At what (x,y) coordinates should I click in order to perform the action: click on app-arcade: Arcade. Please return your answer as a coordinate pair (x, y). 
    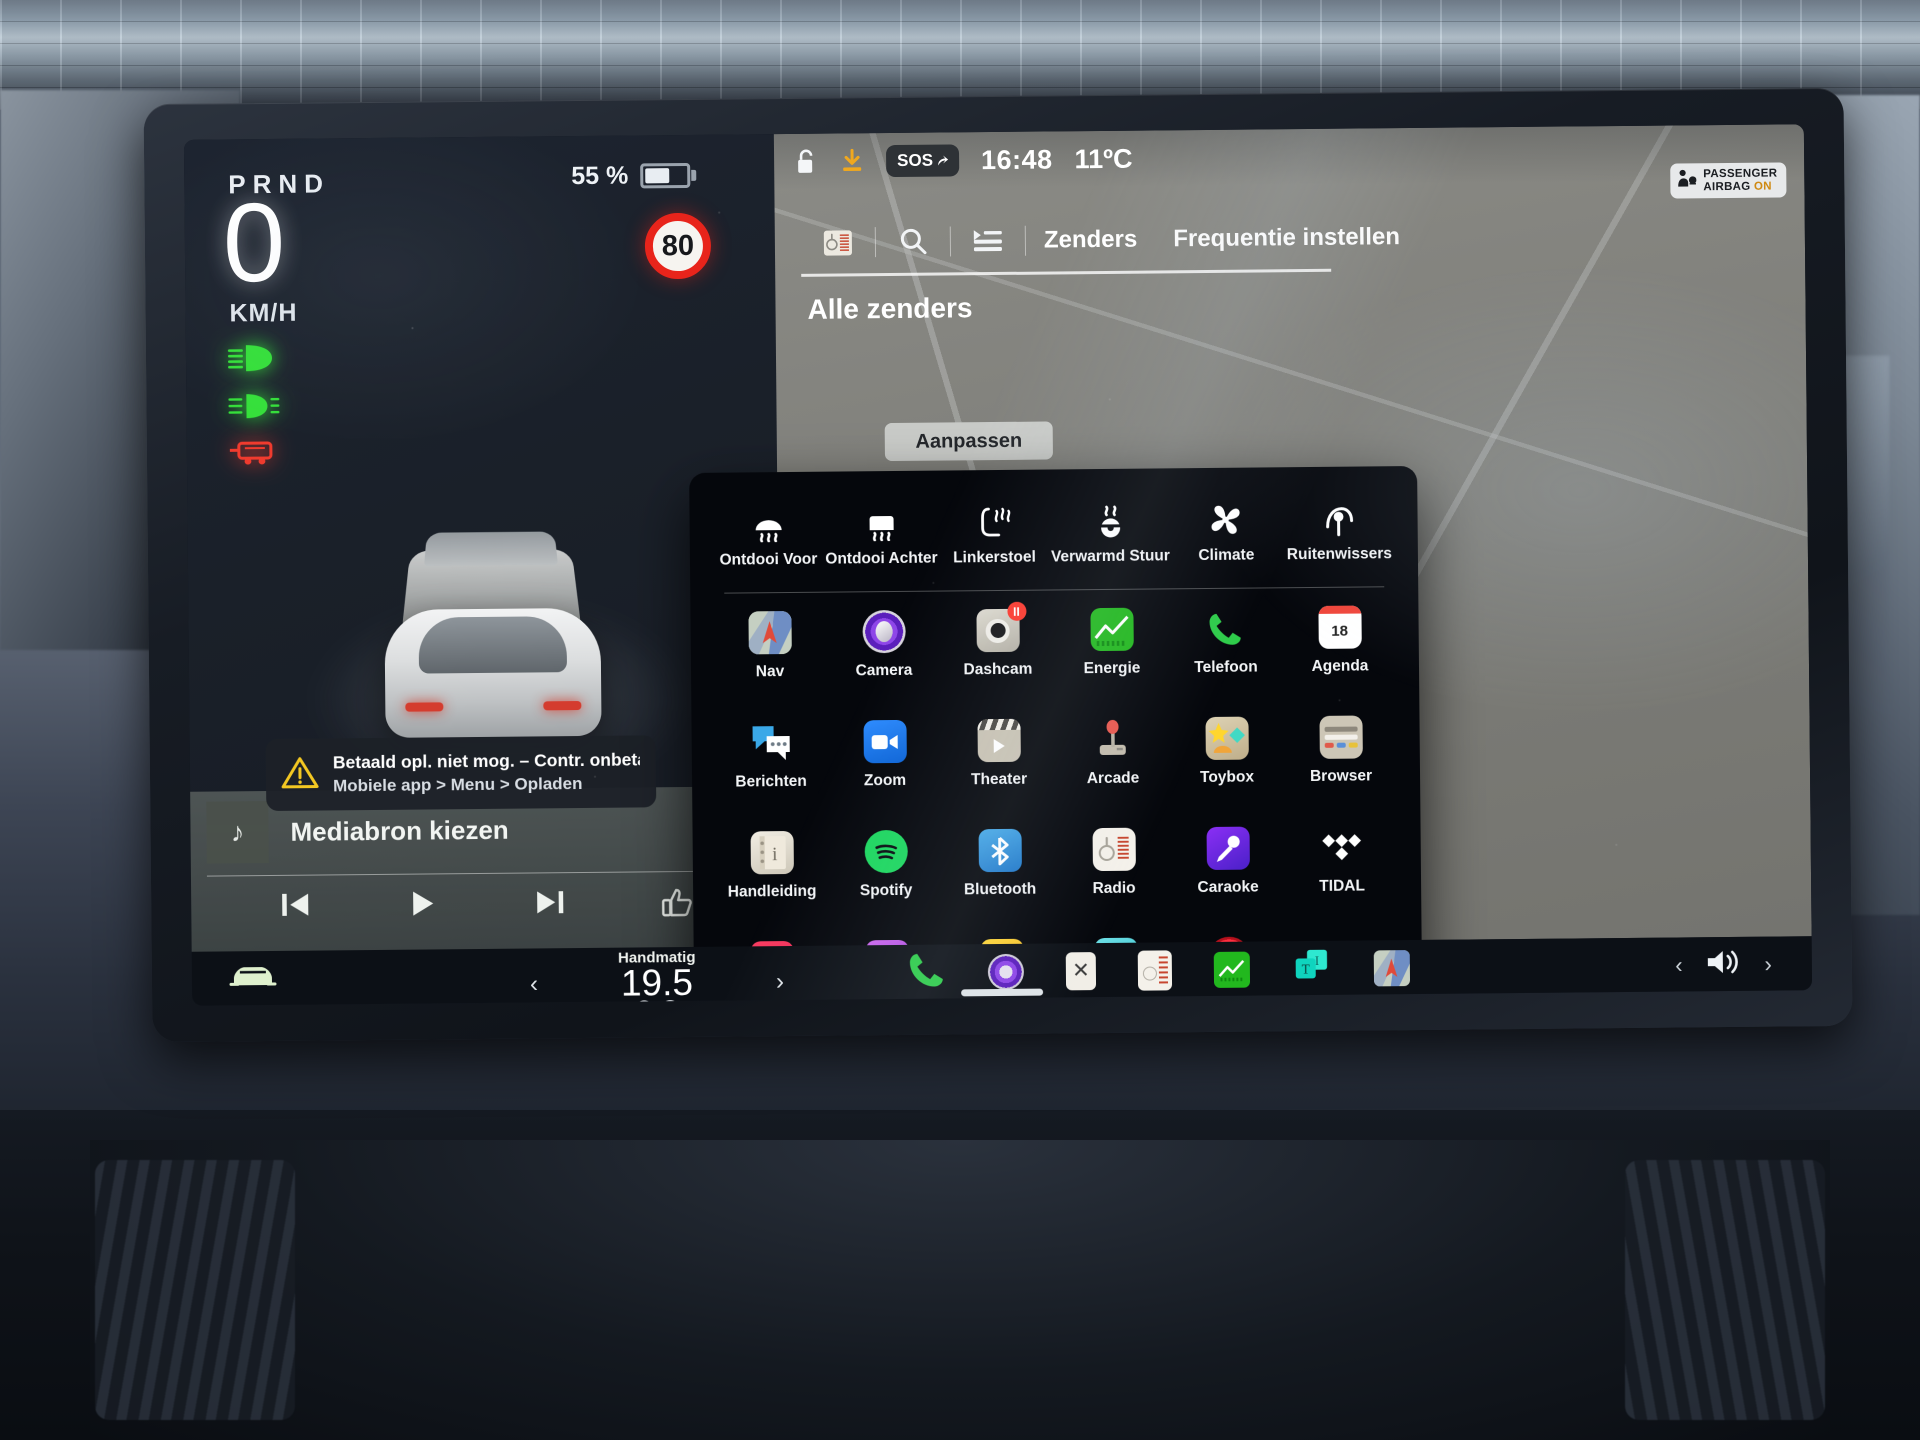
    Looking at the image, I should click on (1112, 764).